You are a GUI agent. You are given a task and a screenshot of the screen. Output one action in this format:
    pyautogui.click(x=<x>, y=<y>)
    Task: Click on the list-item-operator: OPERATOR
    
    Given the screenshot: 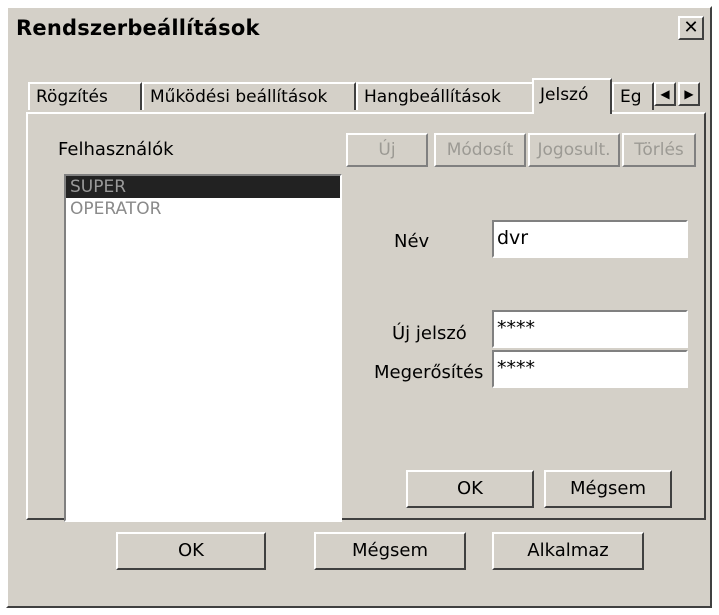 What is the action you would take?
    pyautogui.click(x=203, y=209)
    